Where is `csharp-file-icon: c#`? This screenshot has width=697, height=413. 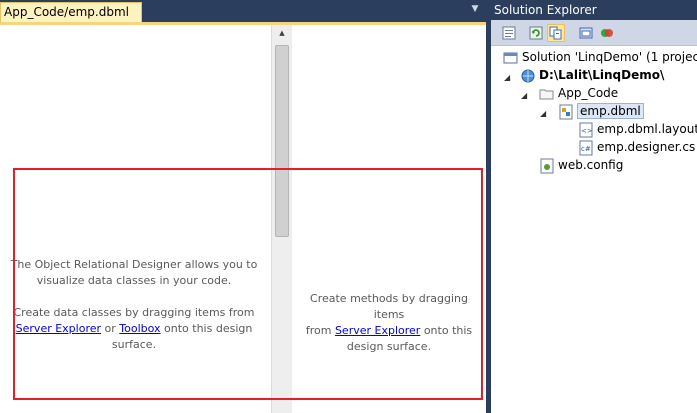
csharp-file-icon: c# is located at coordinates (586, 148).